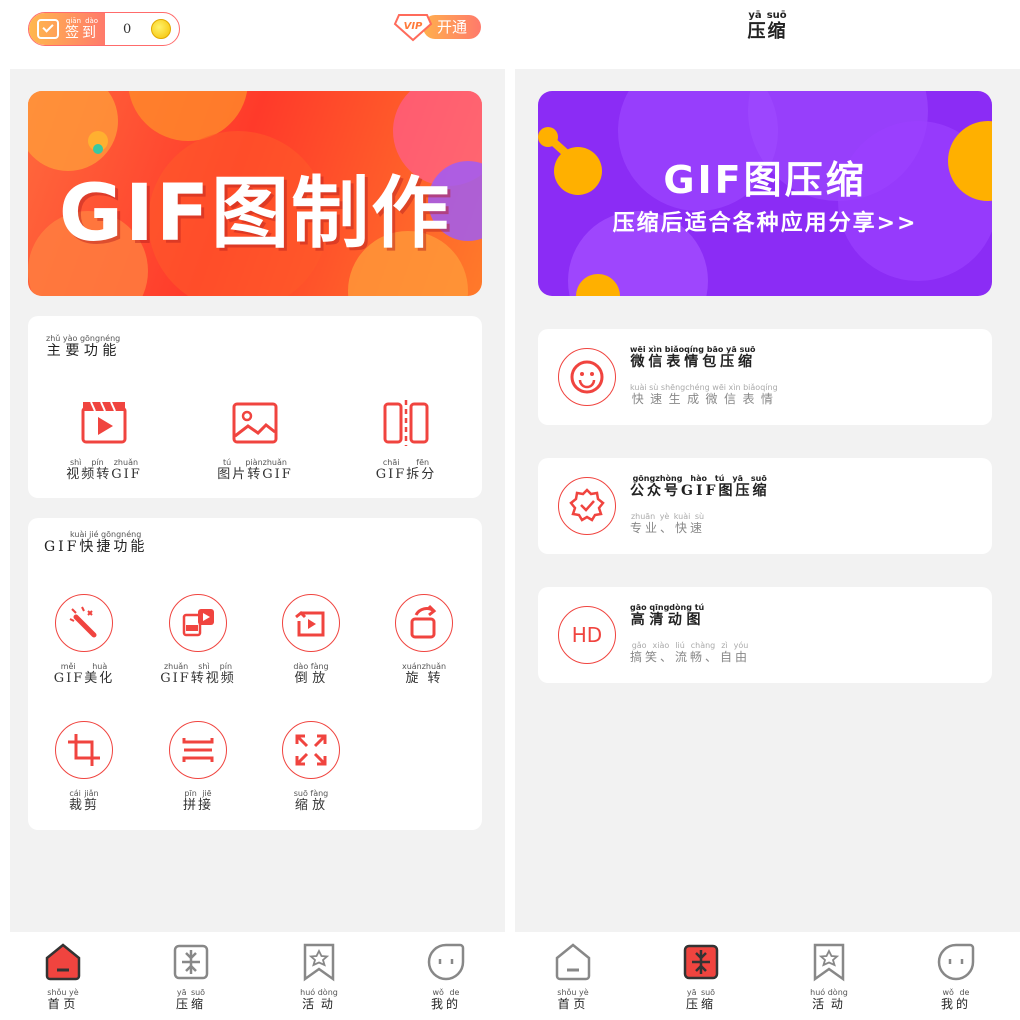 The width and height of the screenshot is (1020, 1020). I want to click on scale-icon, so click(311, 750).